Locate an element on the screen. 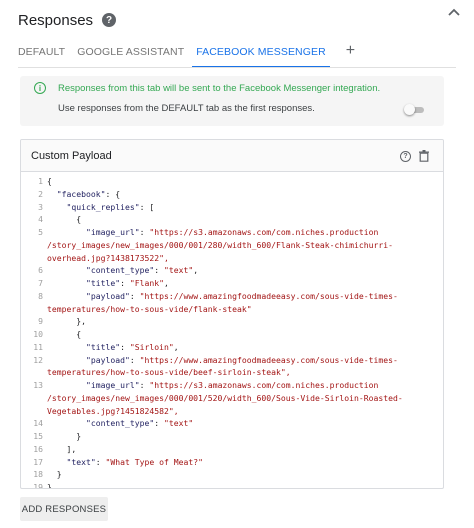 The width and height of the screenshot is (474, 528). code-line: 14 "content_type": "text" is located at coordinates (232, 423).